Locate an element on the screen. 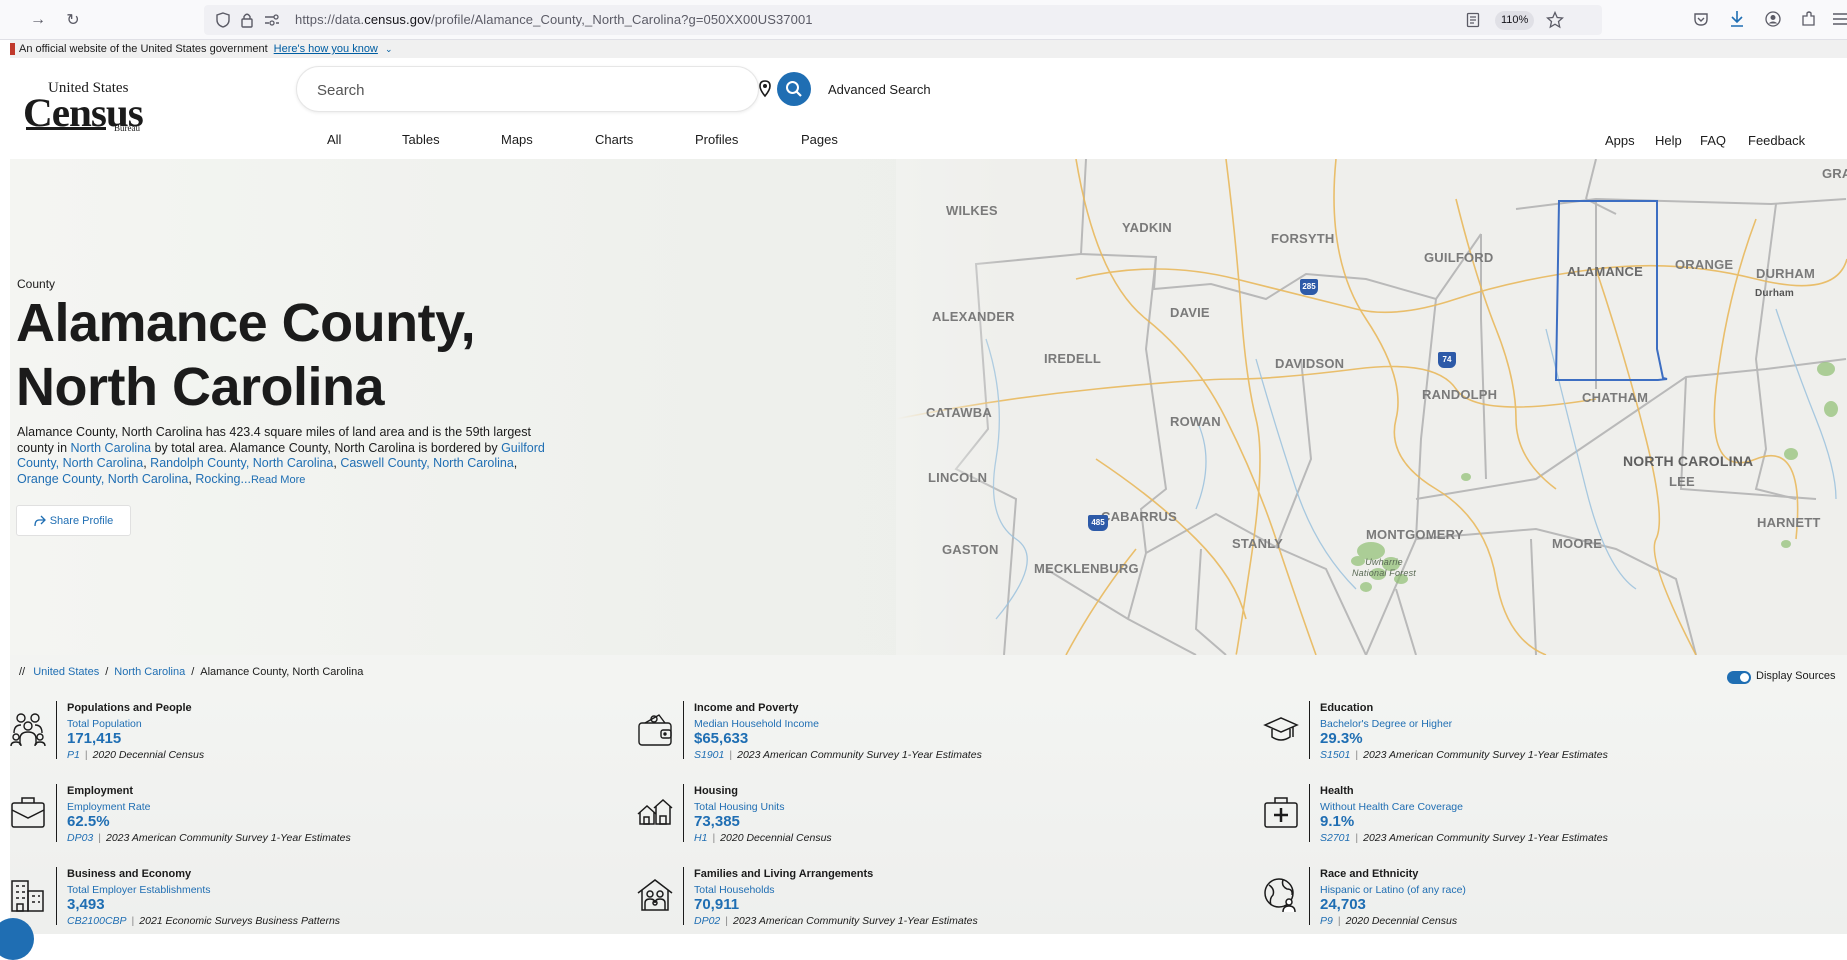 The height and width of the screenshot is (960, 1847). stat-table-code: S2701 is located at coordinates (1335, 838).